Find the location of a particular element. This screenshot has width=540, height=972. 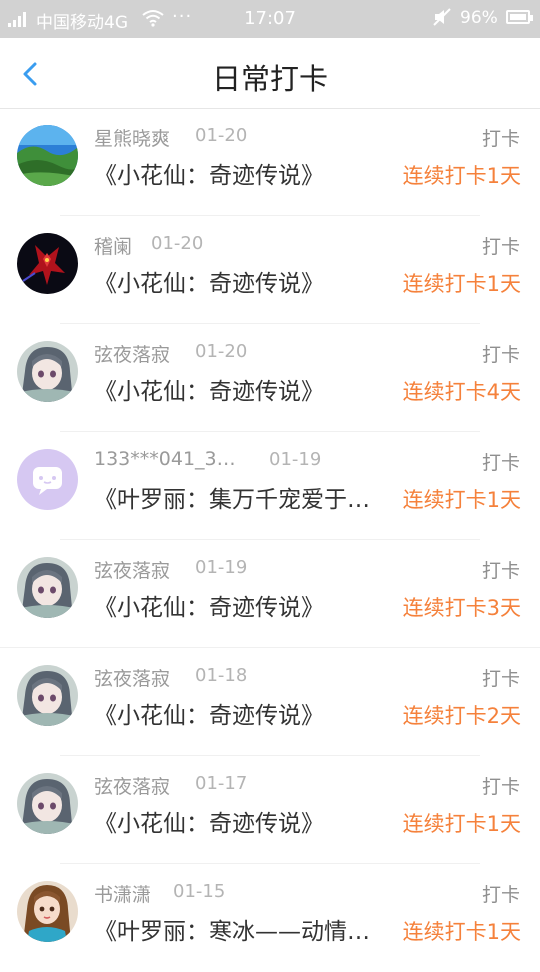

checkin-row: 星熊晓爽 01-20 打卡 《小花仙：奇迹传说》 连续打卡1天 is located at coordinates (270, 162).